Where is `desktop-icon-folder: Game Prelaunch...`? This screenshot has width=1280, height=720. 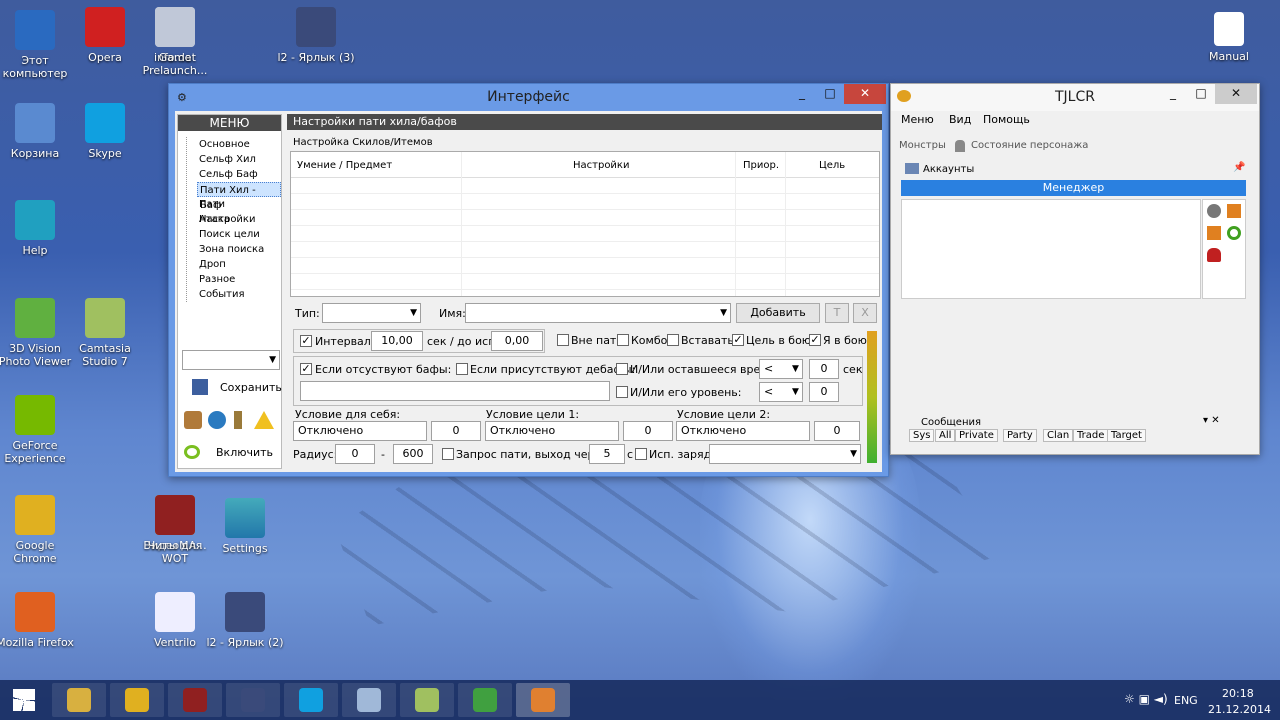
desktop-icon-folder: Game Prelaunch... is located at coordinates (175, 42).